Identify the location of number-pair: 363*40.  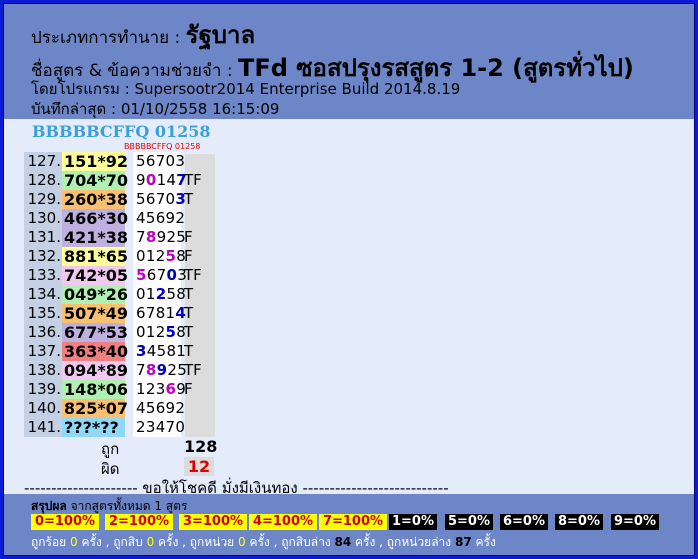
(95, 351).